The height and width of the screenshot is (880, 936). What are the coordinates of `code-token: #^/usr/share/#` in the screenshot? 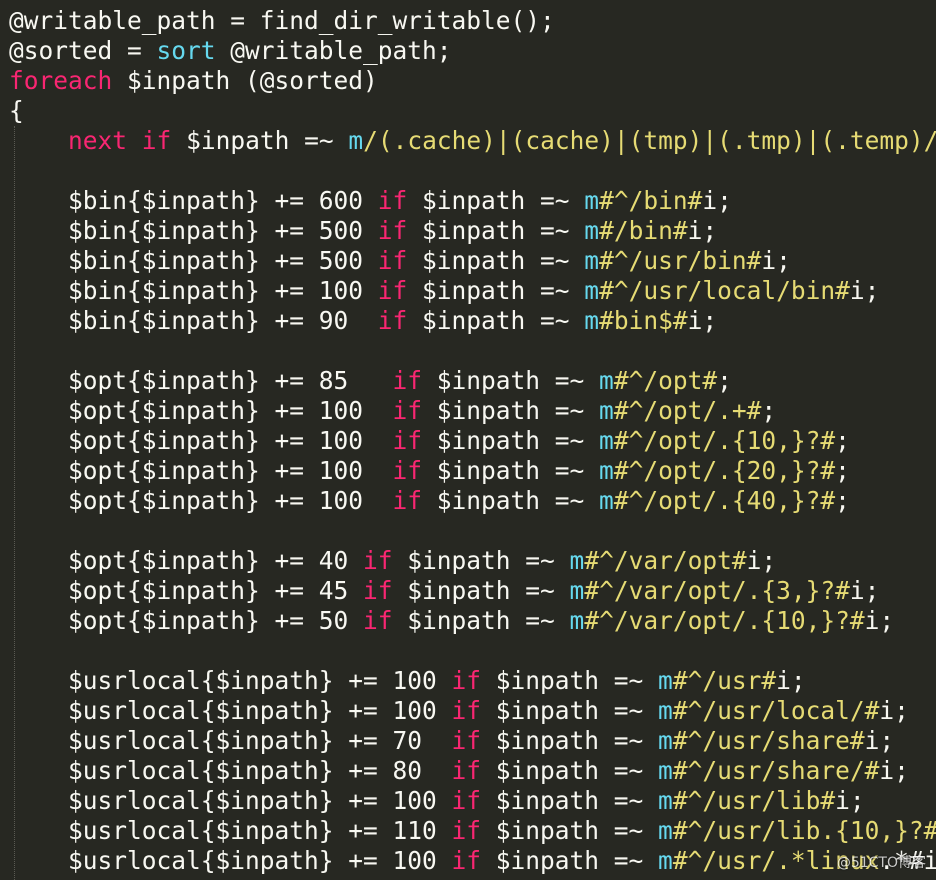 It's located at (776, 770).